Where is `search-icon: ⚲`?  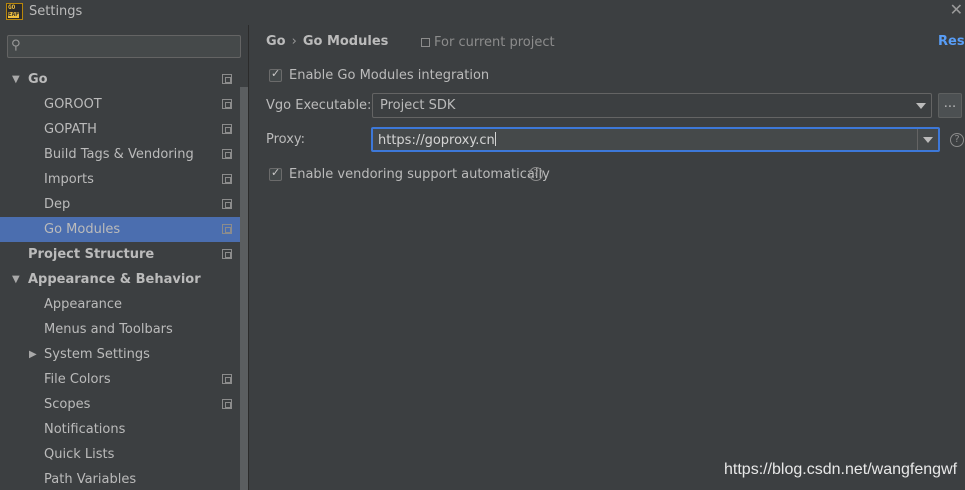
search-icon: ⚲ is located at coordinates (16, 45).